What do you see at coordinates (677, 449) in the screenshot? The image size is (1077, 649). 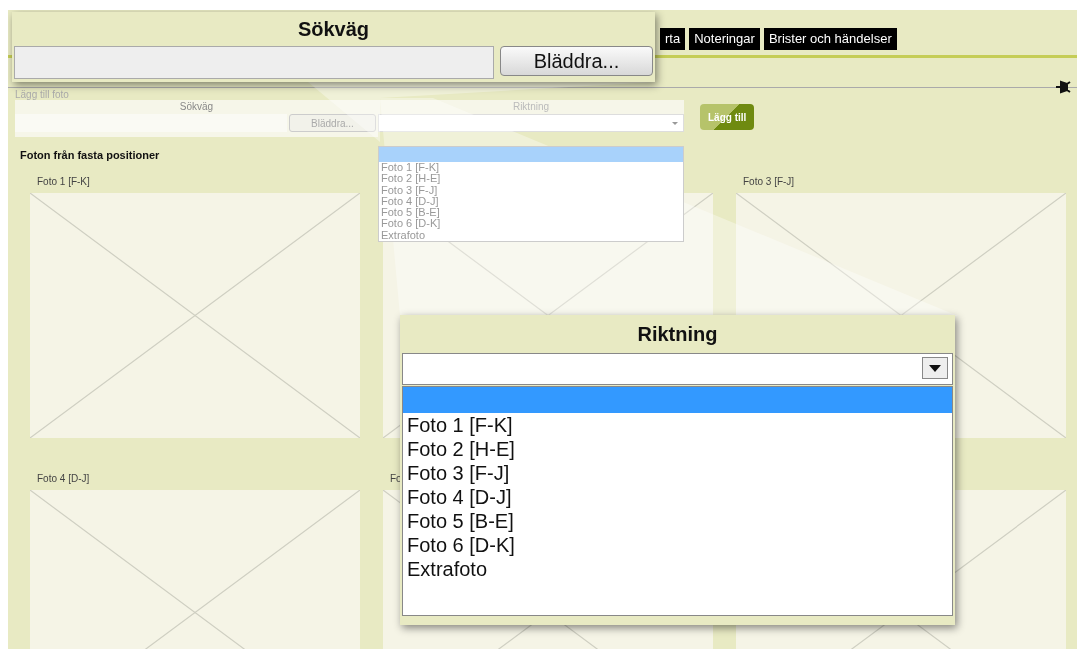 I see `dropdown-option: Foto 2 [H-E]` at bounding box center [677, 449].